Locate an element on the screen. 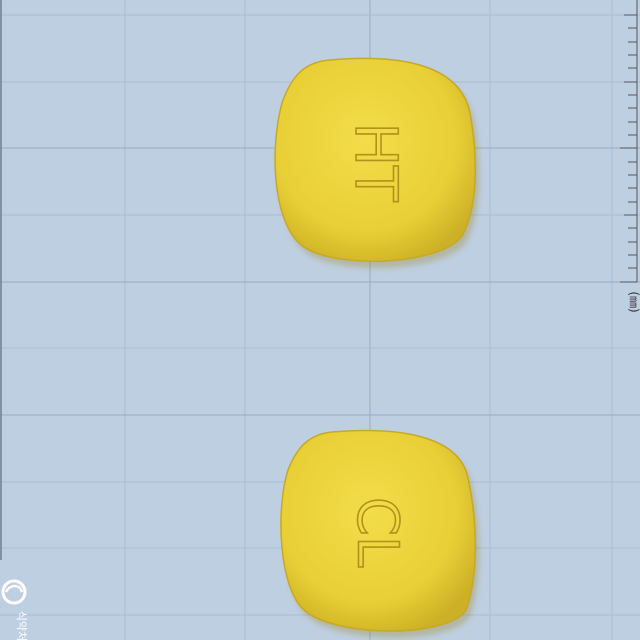  tablet-back: CL is located at coordinates (380, 533).